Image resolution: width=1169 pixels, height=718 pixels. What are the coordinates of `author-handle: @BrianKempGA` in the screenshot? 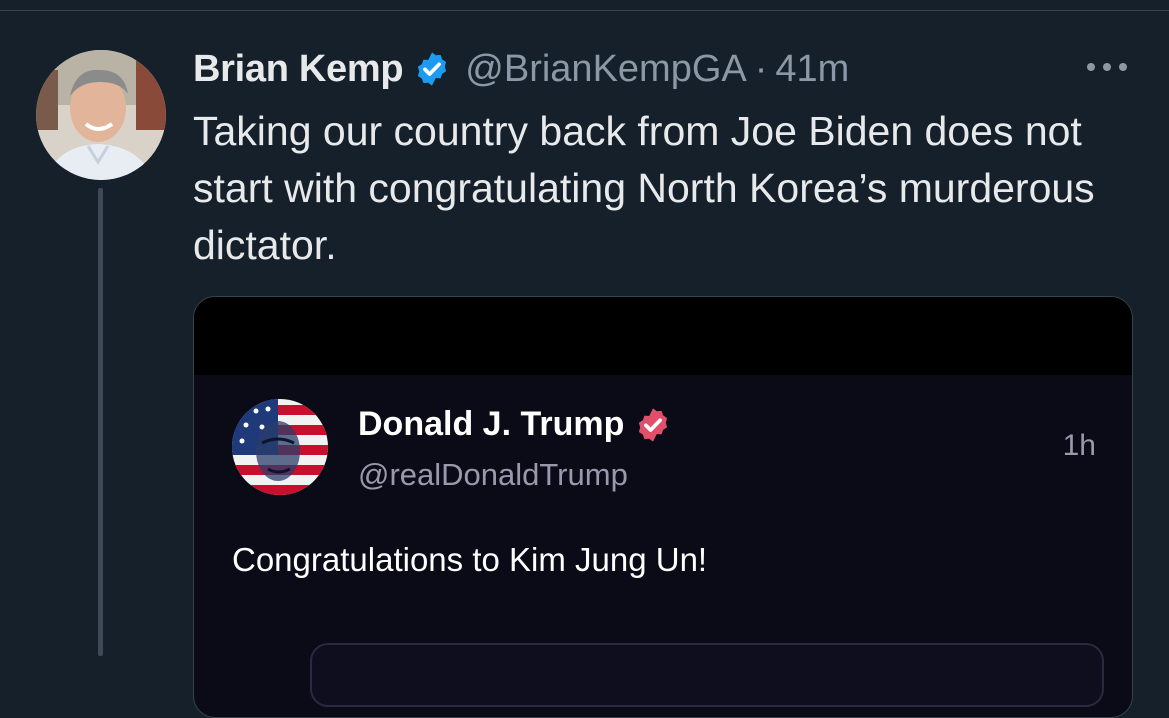 It's located at (605, 69).